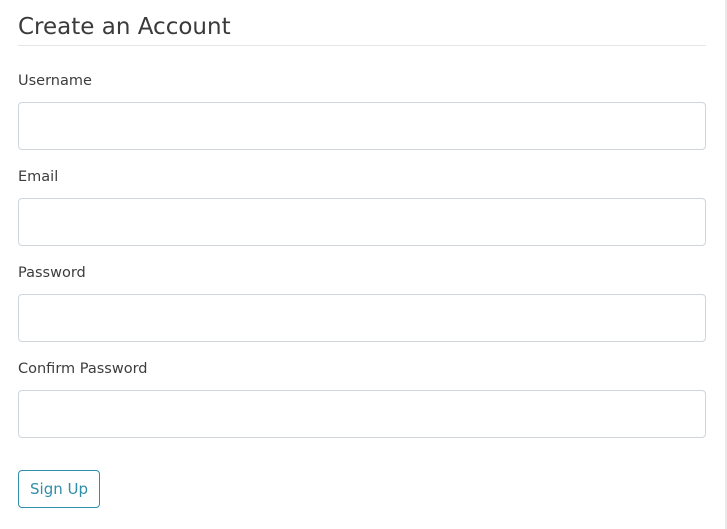 This screenshot has width=727, height=529. What do you see at coordinates (362, 45) in the screenshot?
I see `title-divider` at bounding box center [362, 45].